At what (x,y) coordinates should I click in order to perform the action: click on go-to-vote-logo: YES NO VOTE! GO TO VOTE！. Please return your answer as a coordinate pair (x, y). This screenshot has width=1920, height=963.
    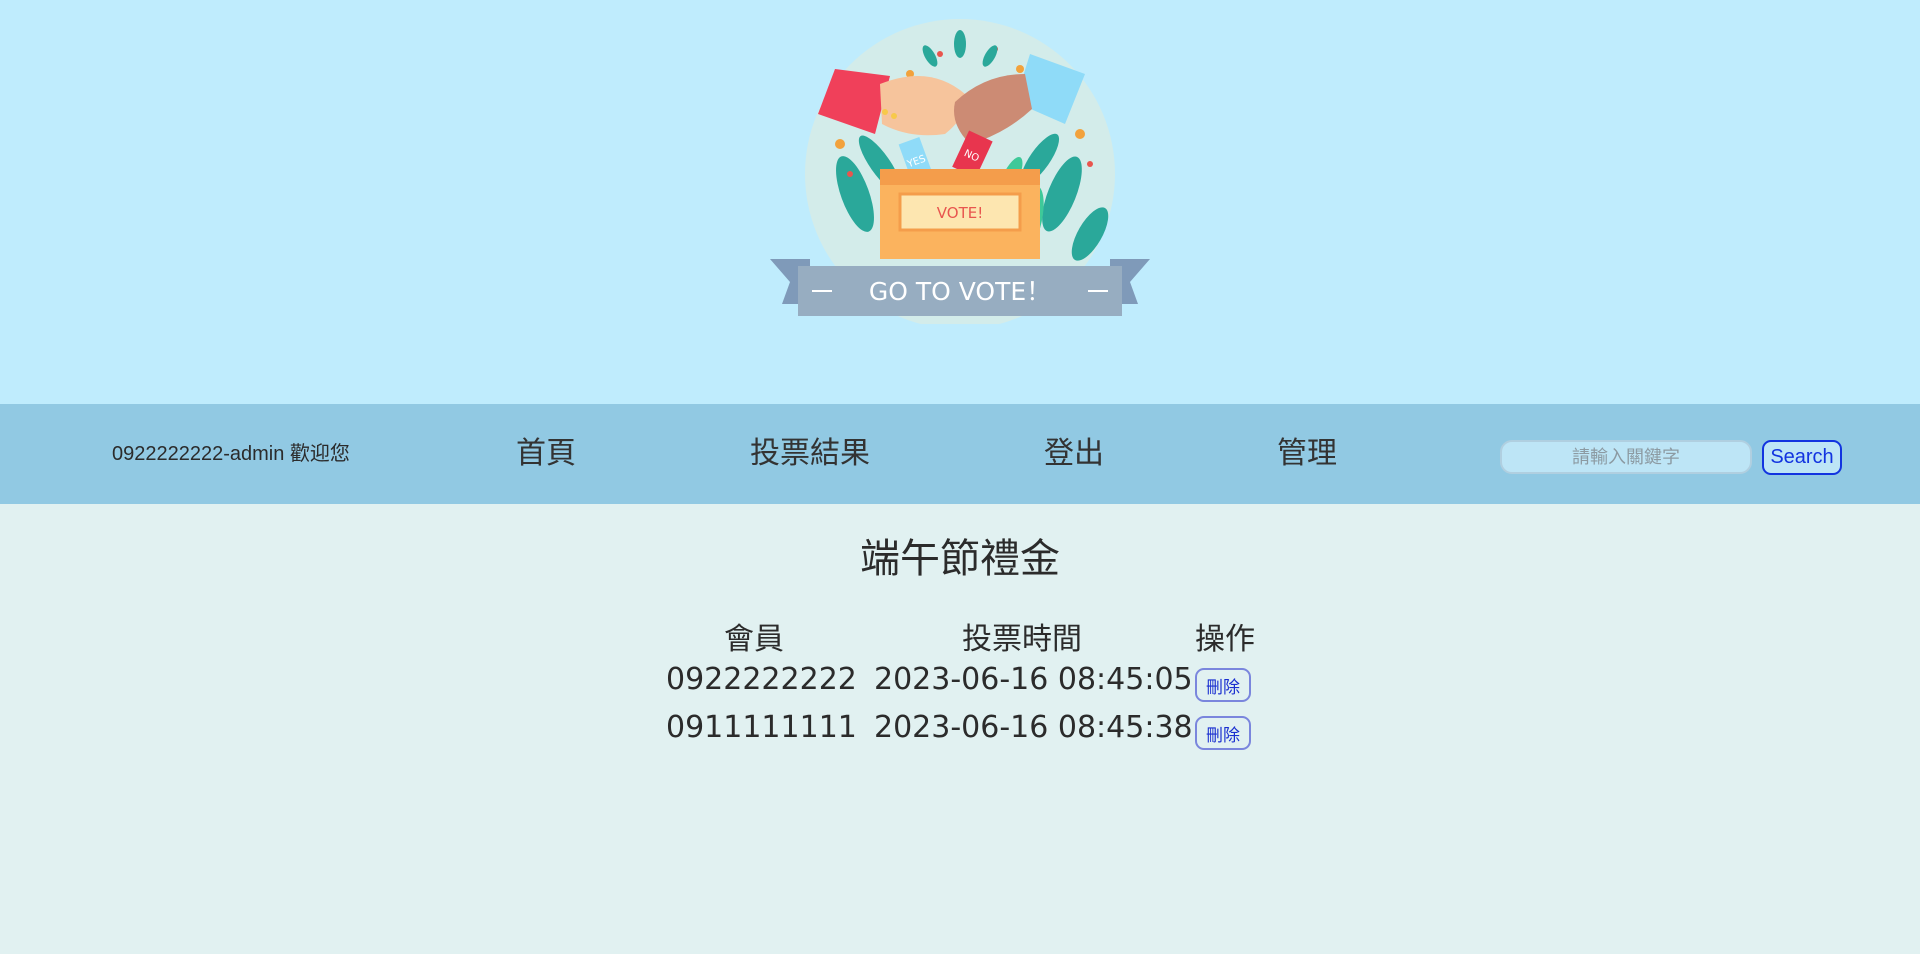
    Looking at the image, I should click on (960, 171).